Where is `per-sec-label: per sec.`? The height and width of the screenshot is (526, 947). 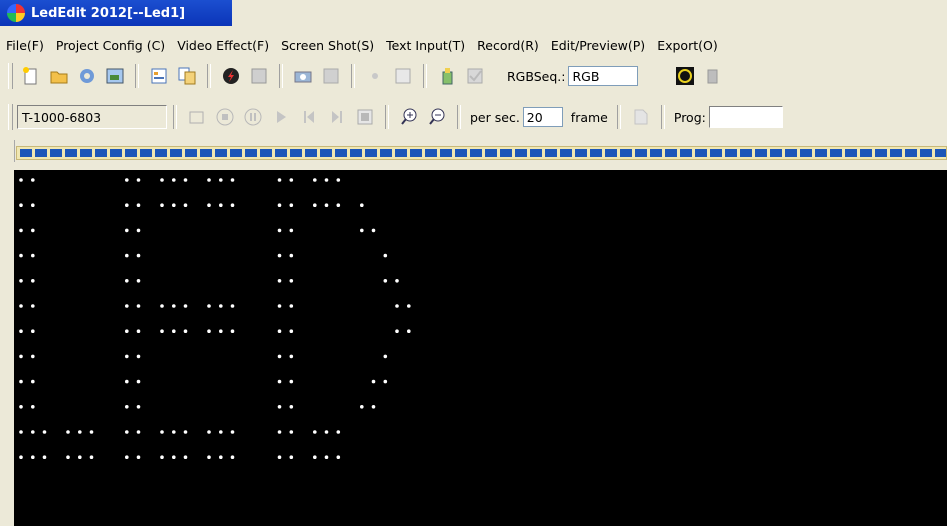 per-sec-label: per sec. is located at coordinates (495, 117).